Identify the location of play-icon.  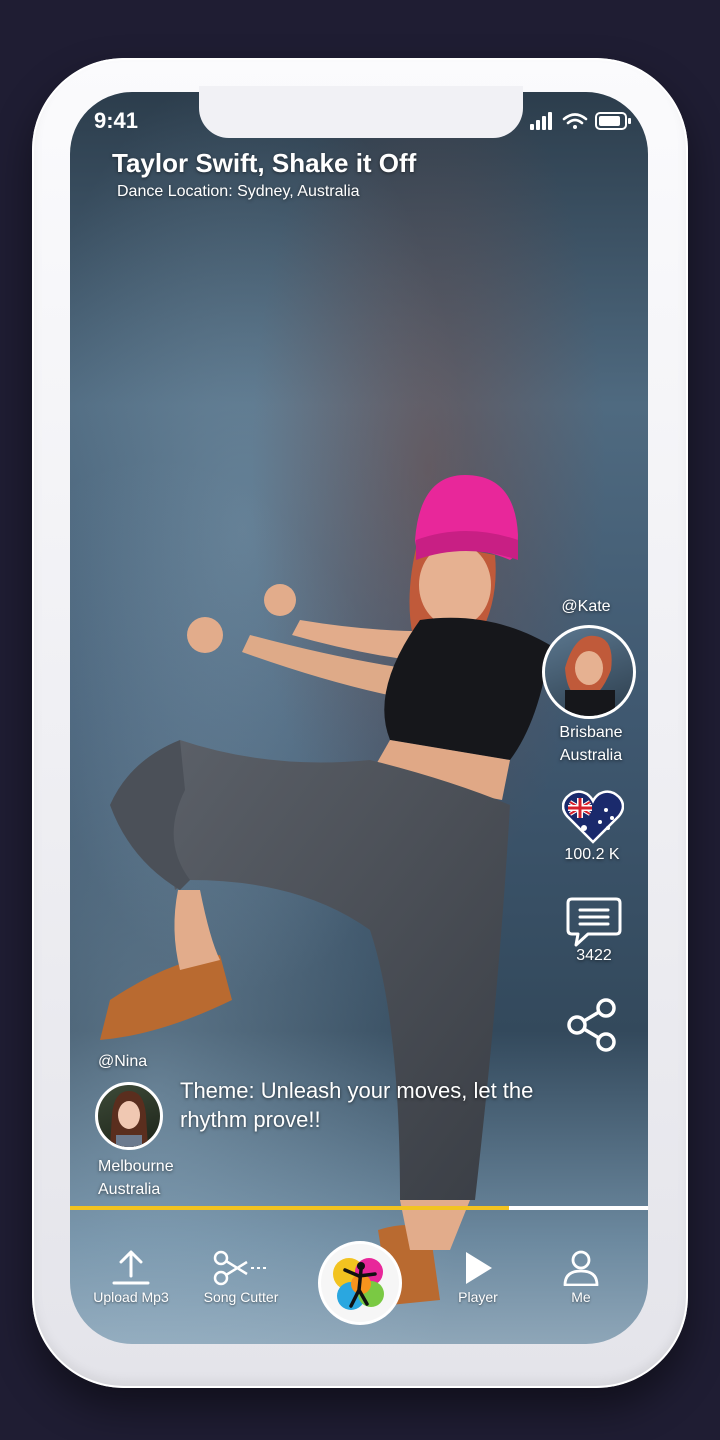
(479, 1268).